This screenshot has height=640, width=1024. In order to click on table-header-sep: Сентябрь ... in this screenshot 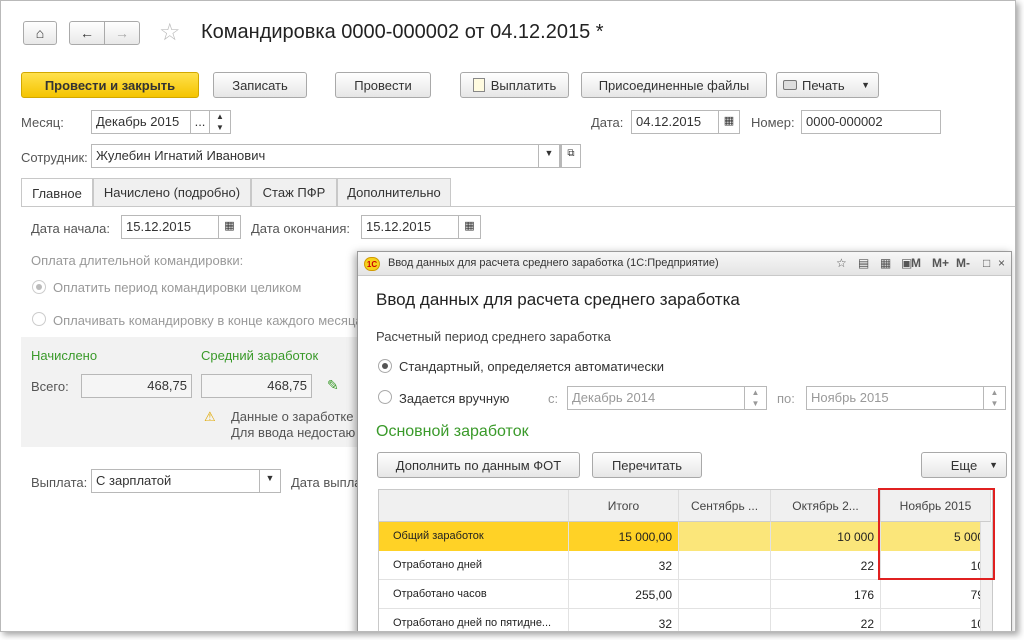, I will do `click(725, 506)`.